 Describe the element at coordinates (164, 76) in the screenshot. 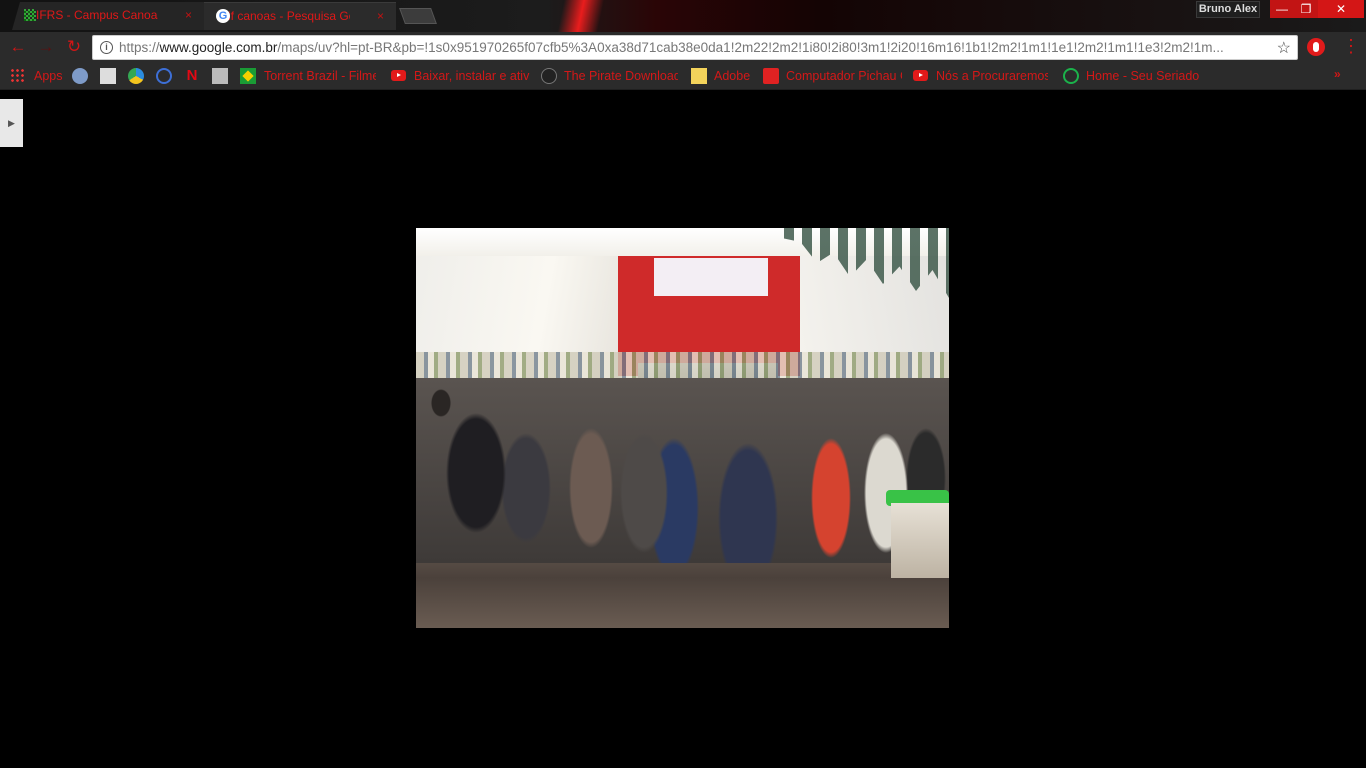

I see `download-icon` at that location.